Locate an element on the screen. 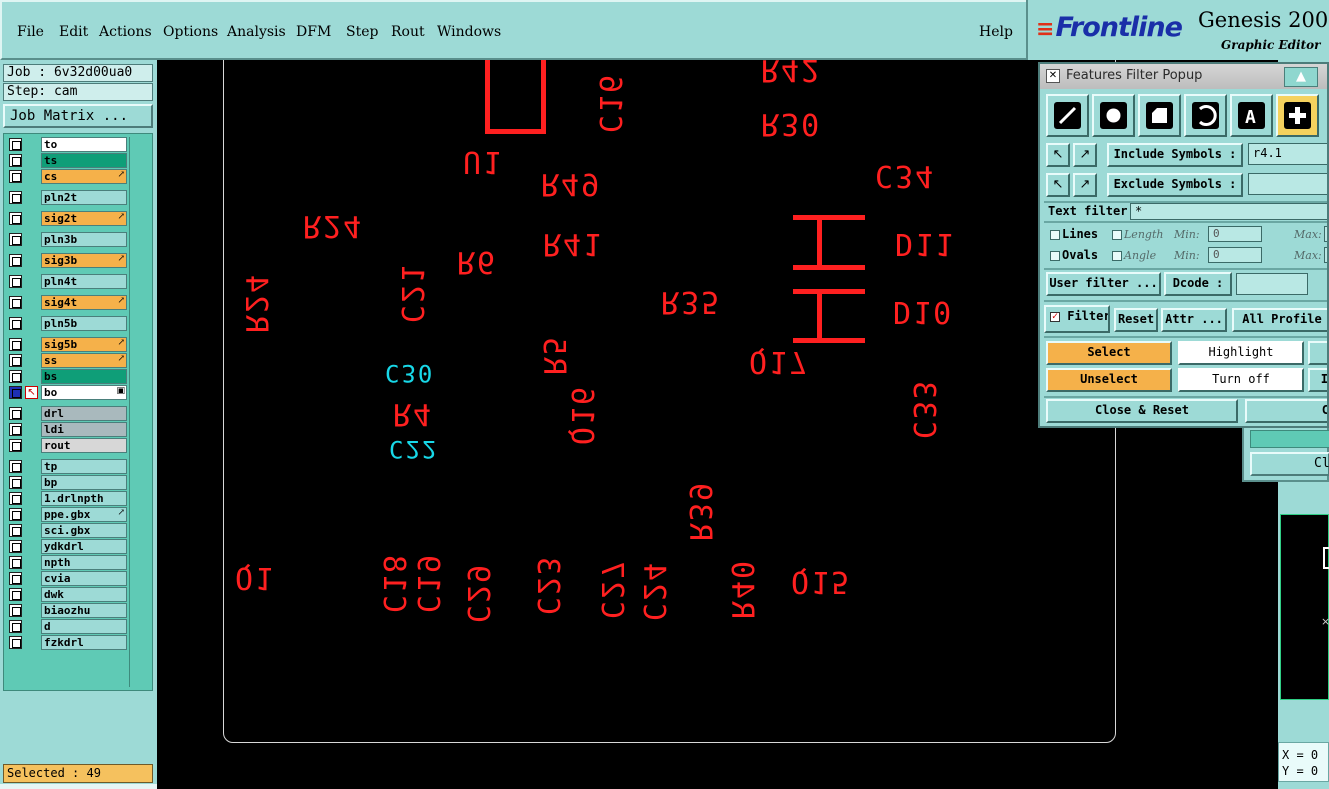  layer-row: rout is located at coordinates (67, 445).